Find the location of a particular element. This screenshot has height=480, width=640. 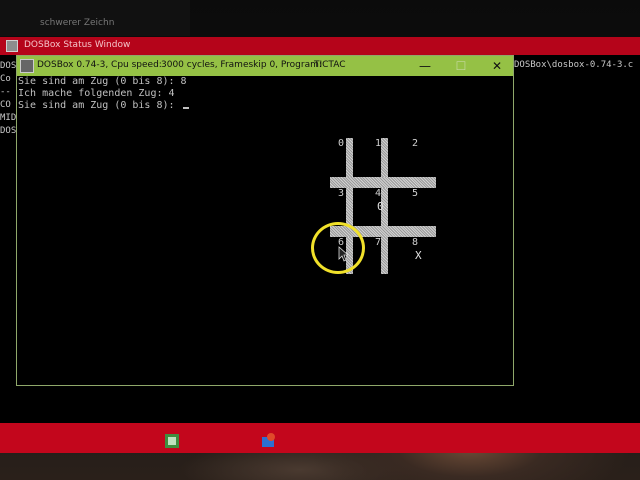

dos-prompt-line: Sie sind am Zug (0 bis 8): is located at coordinates (103, 106).